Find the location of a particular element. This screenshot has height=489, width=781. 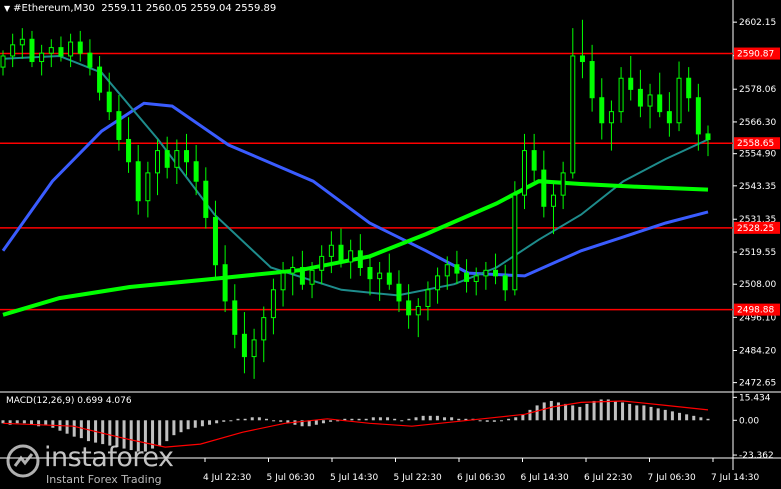

price-tick-label: 2543.35 is located at coordinates (757, 187).